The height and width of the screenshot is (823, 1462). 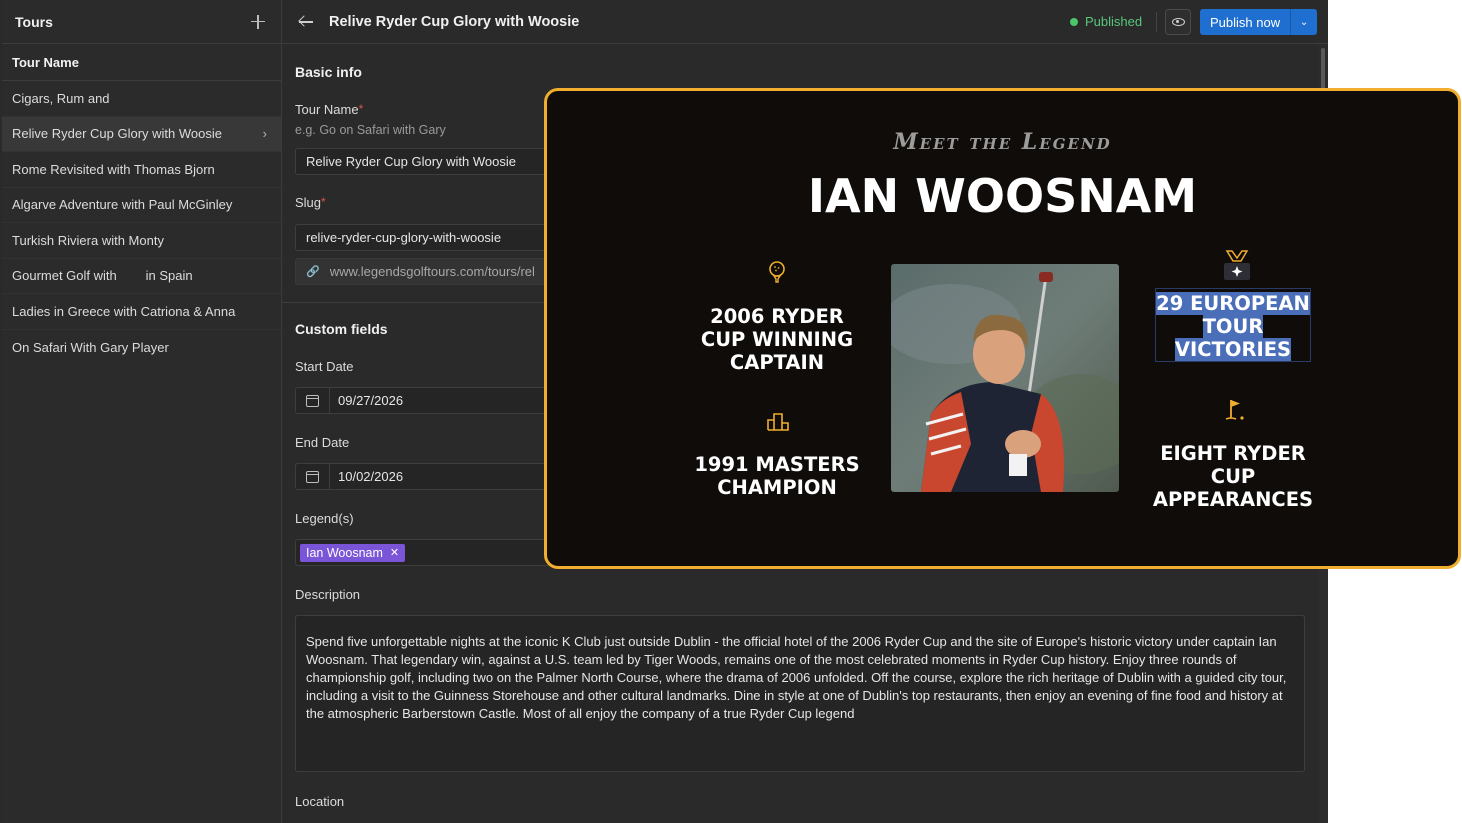 I want to click on slug-label: Slug*, so click(x=310, y=202).